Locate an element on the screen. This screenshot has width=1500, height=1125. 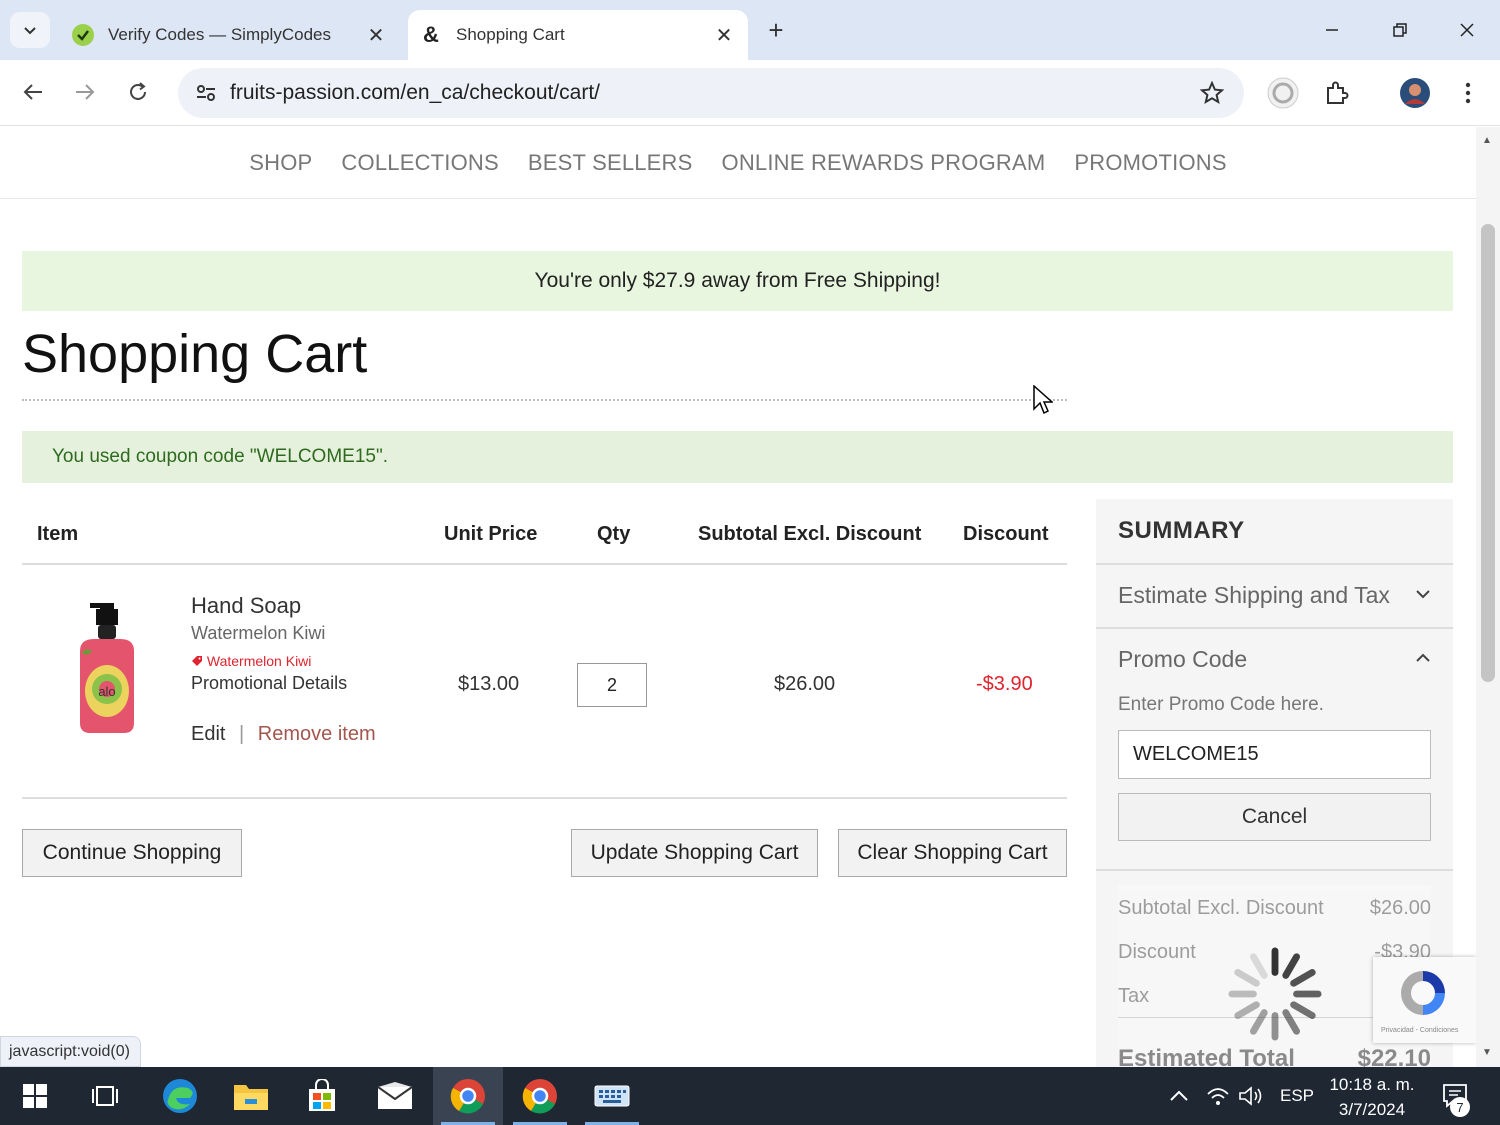
ampersand-favicon-icon: & is located at coordinates (431, 34).